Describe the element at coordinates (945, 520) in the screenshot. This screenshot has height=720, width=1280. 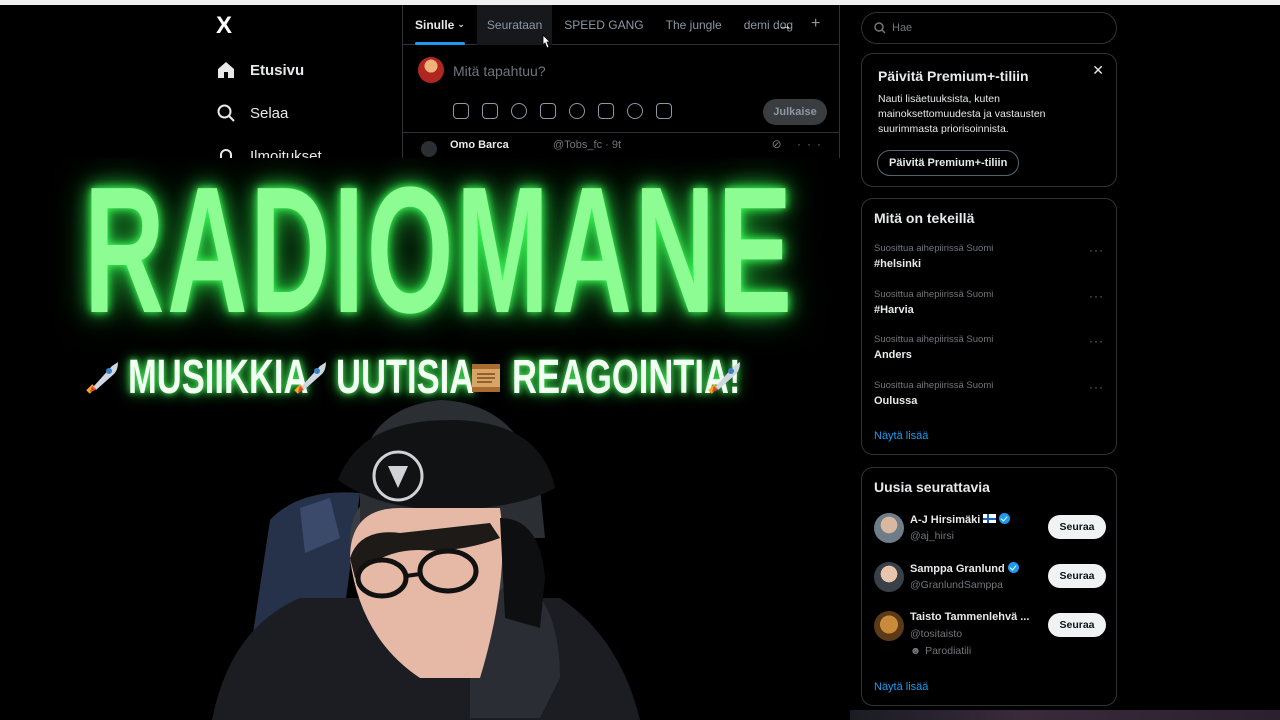
I see `user-name: A-J Hirsimäki` at that location.